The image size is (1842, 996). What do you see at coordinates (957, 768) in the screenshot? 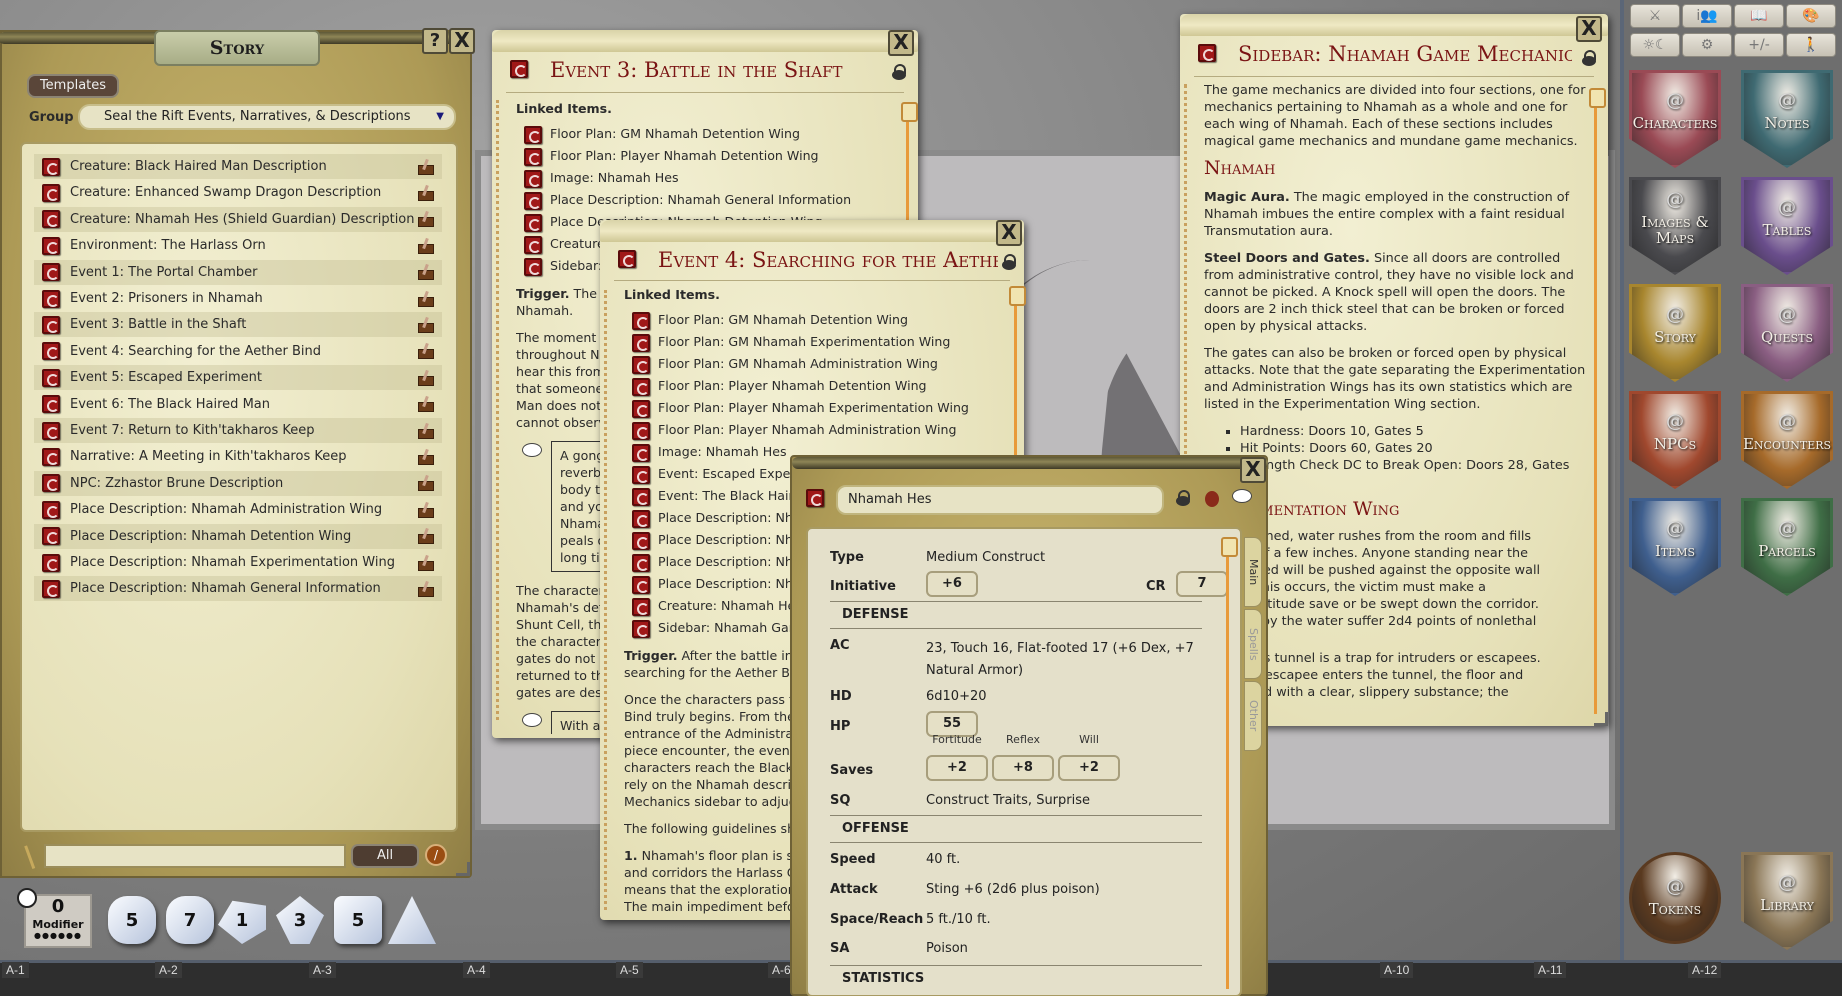
I see `fortitude-save-field: +2` at bounding box center [957, 768].